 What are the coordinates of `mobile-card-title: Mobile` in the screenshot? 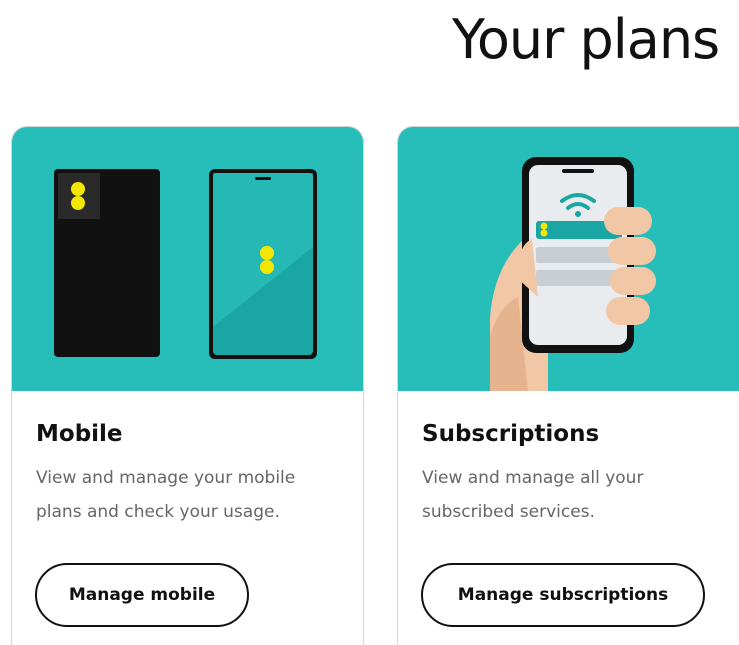 It's located at (79, 434).